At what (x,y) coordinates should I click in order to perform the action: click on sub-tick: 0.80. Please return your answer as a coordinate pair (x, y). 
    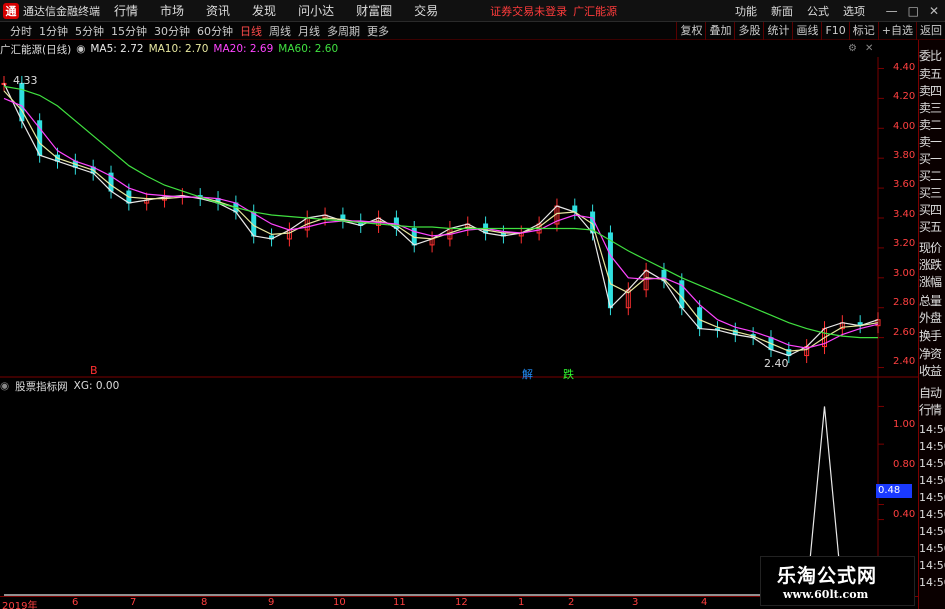
    Looking at the image, I should click on (904, 464).